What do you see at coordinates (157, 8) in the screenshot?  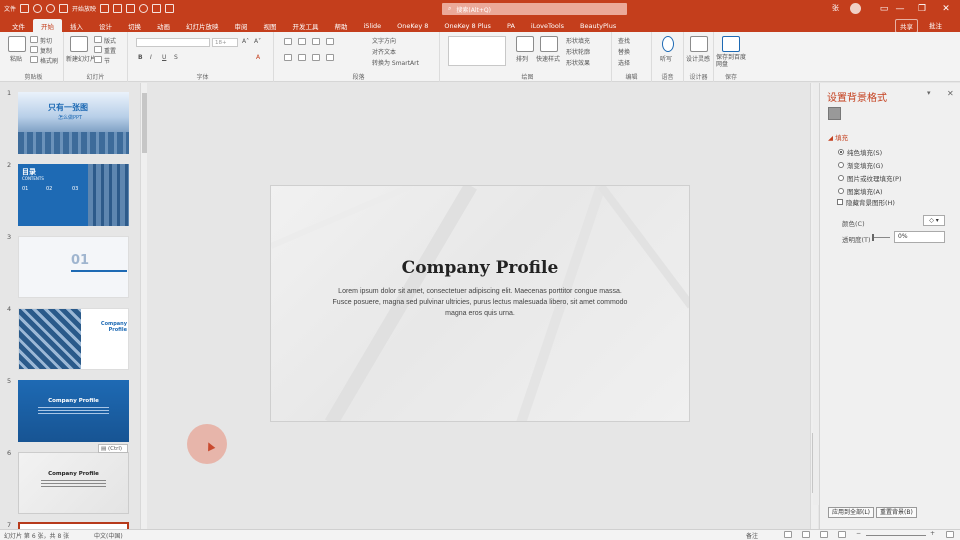 I see `table-icon` at bounding box center [157, 8].